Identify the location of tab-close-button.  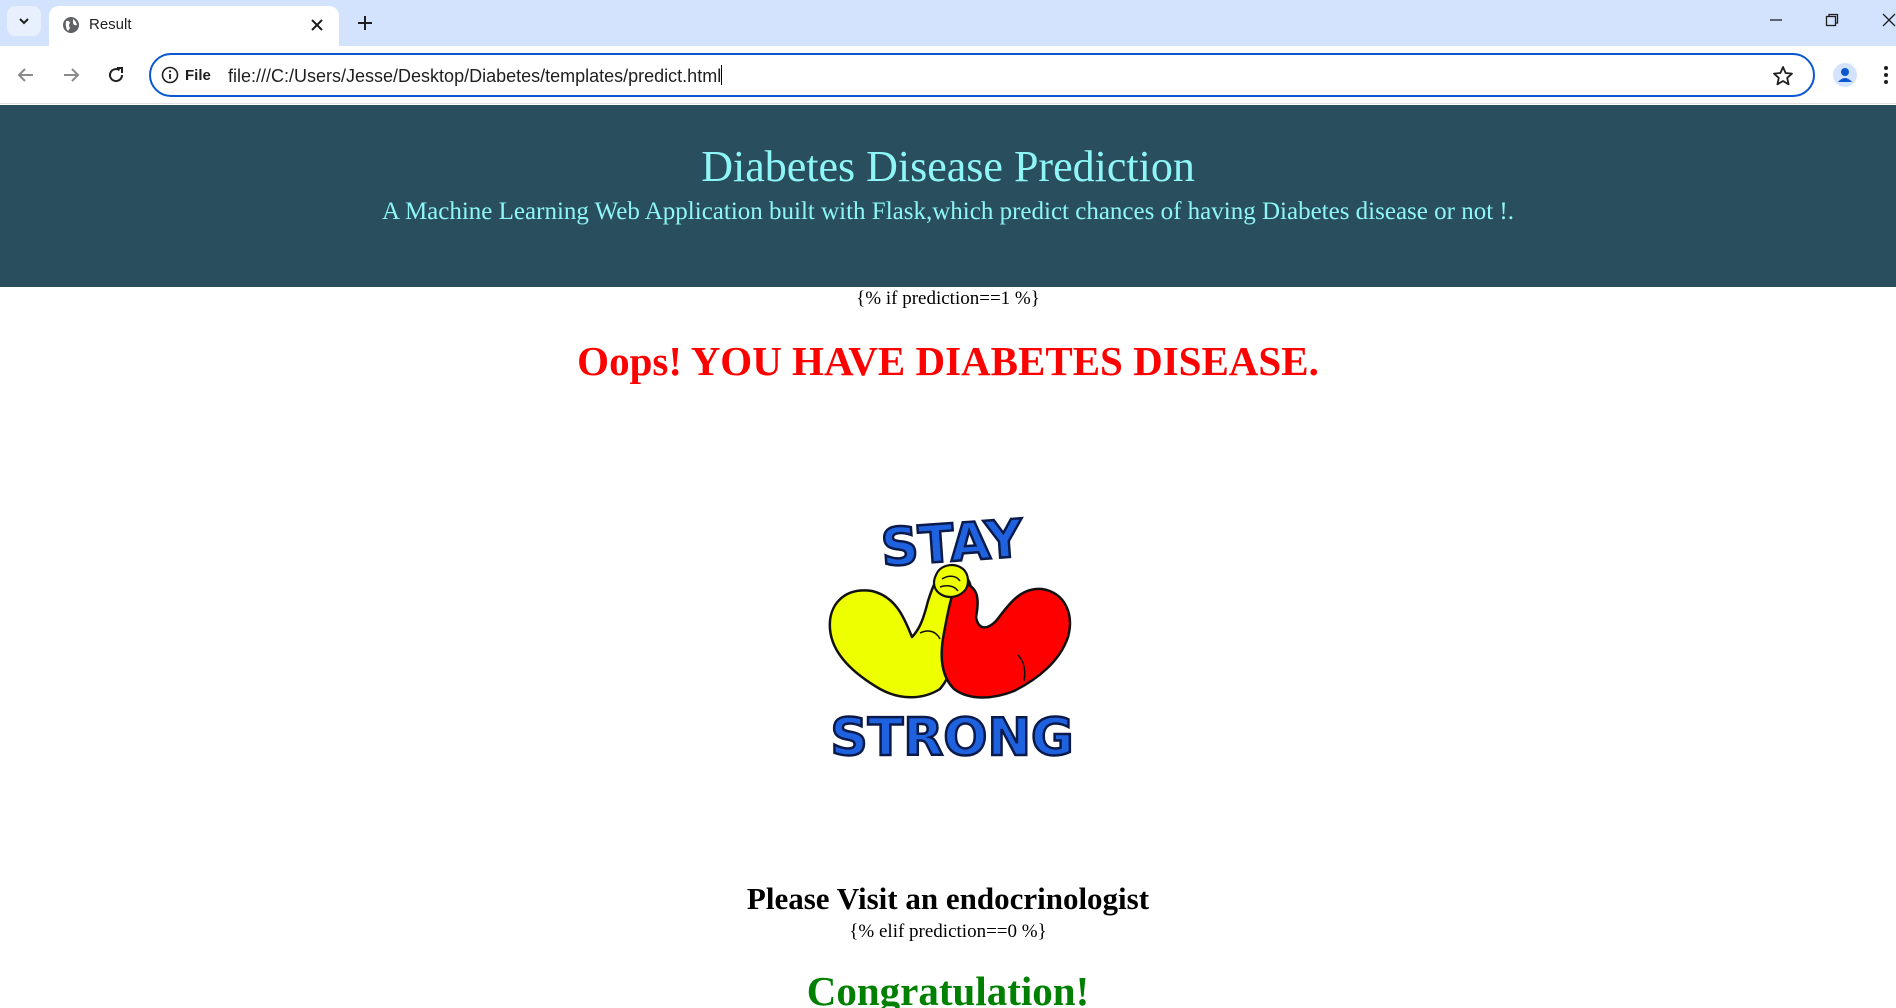
(317, 25).